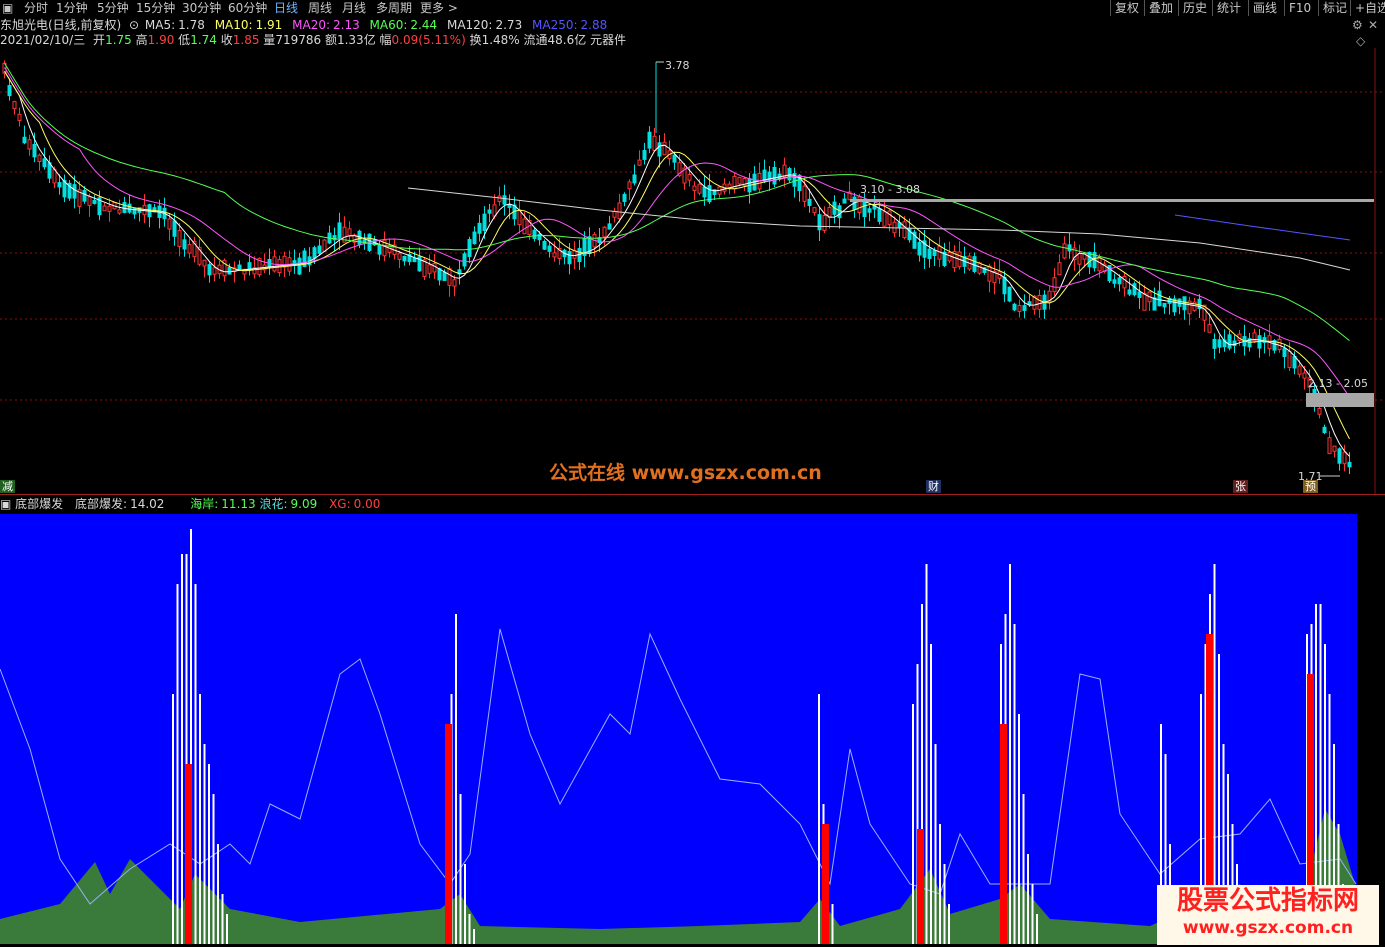 The width and height of the screenshot is (1385, 947). I want to click on low-label: 低, so click(184, 40).